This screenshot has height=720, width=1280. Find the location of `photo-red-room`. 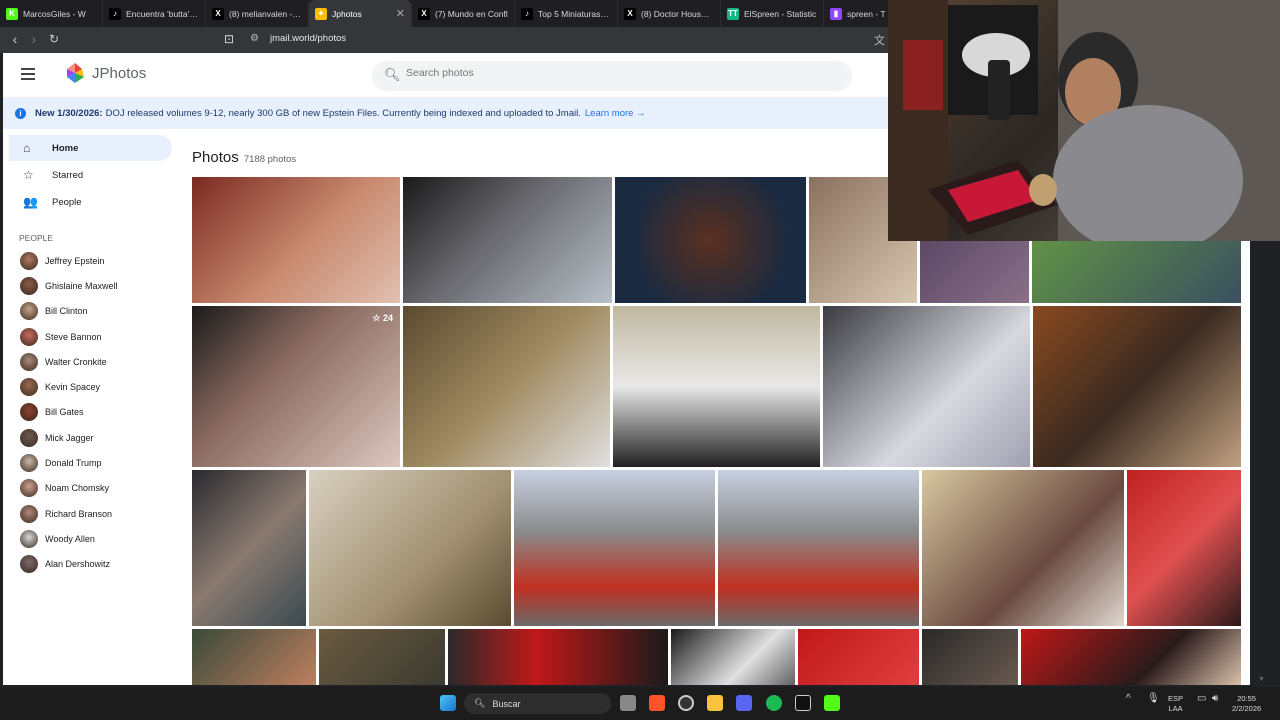

photo-red-room is located at coordinates (1184, 548).